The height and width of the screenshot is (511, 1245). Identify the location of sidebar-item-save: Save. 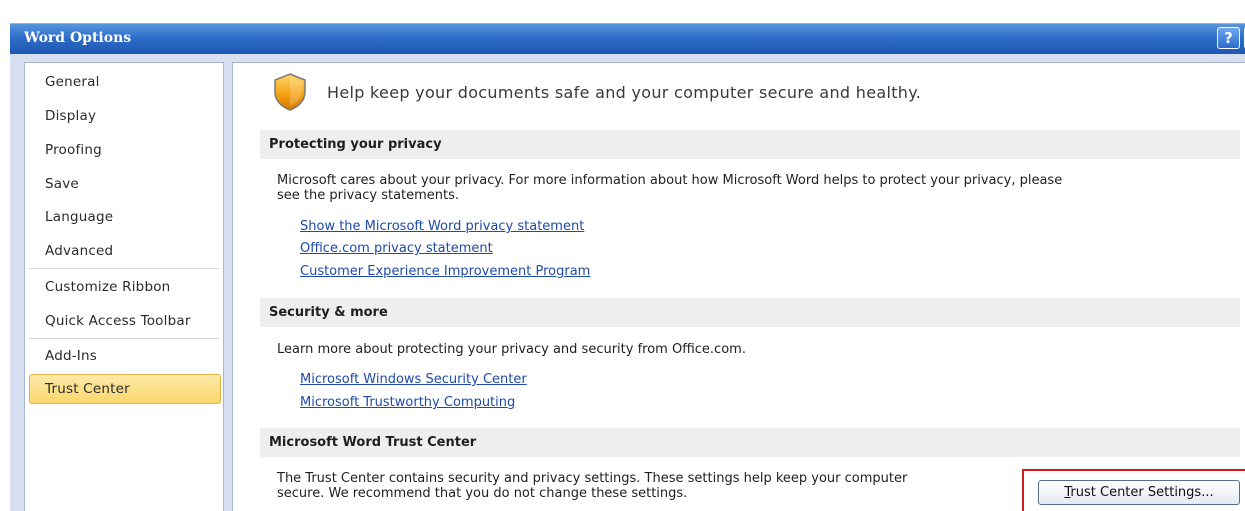
(123, 184).